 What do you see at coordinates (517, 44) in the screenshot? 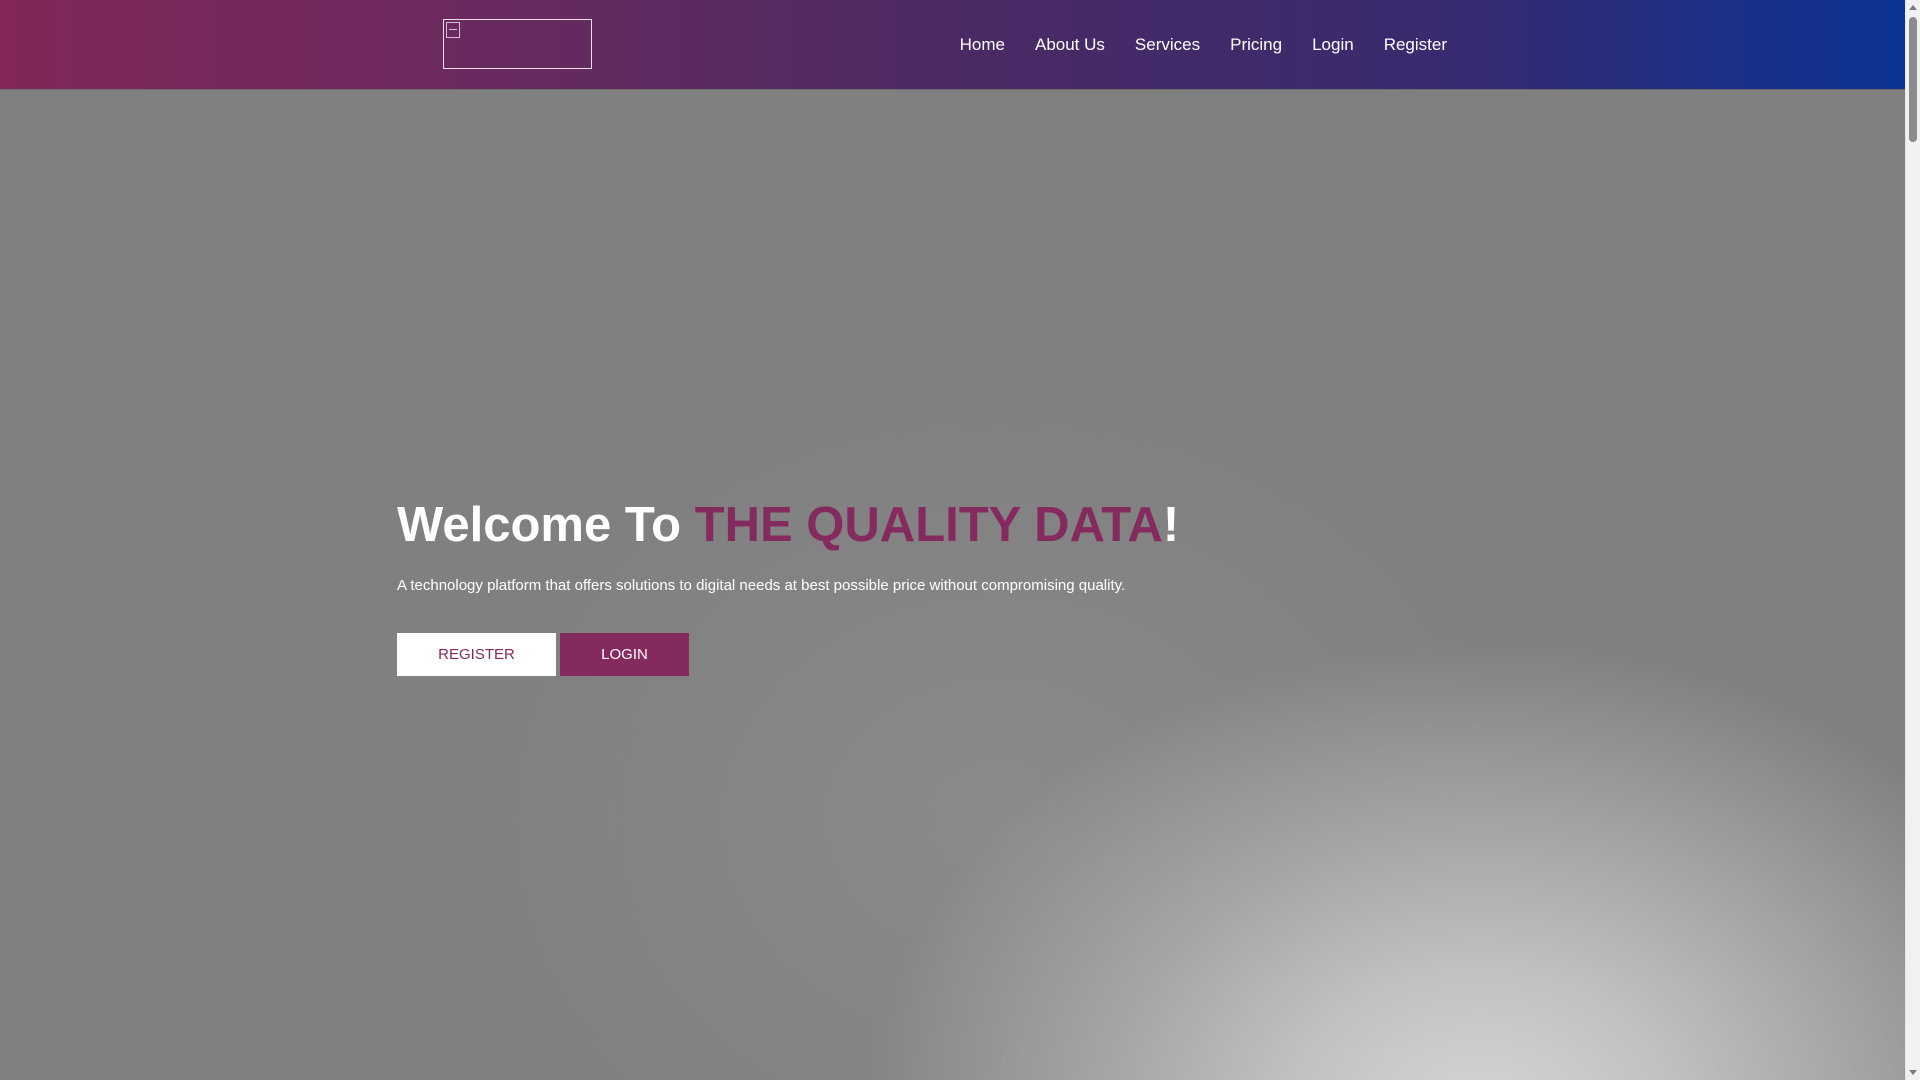
I see `site-logo` at bounding box center [517, 44].